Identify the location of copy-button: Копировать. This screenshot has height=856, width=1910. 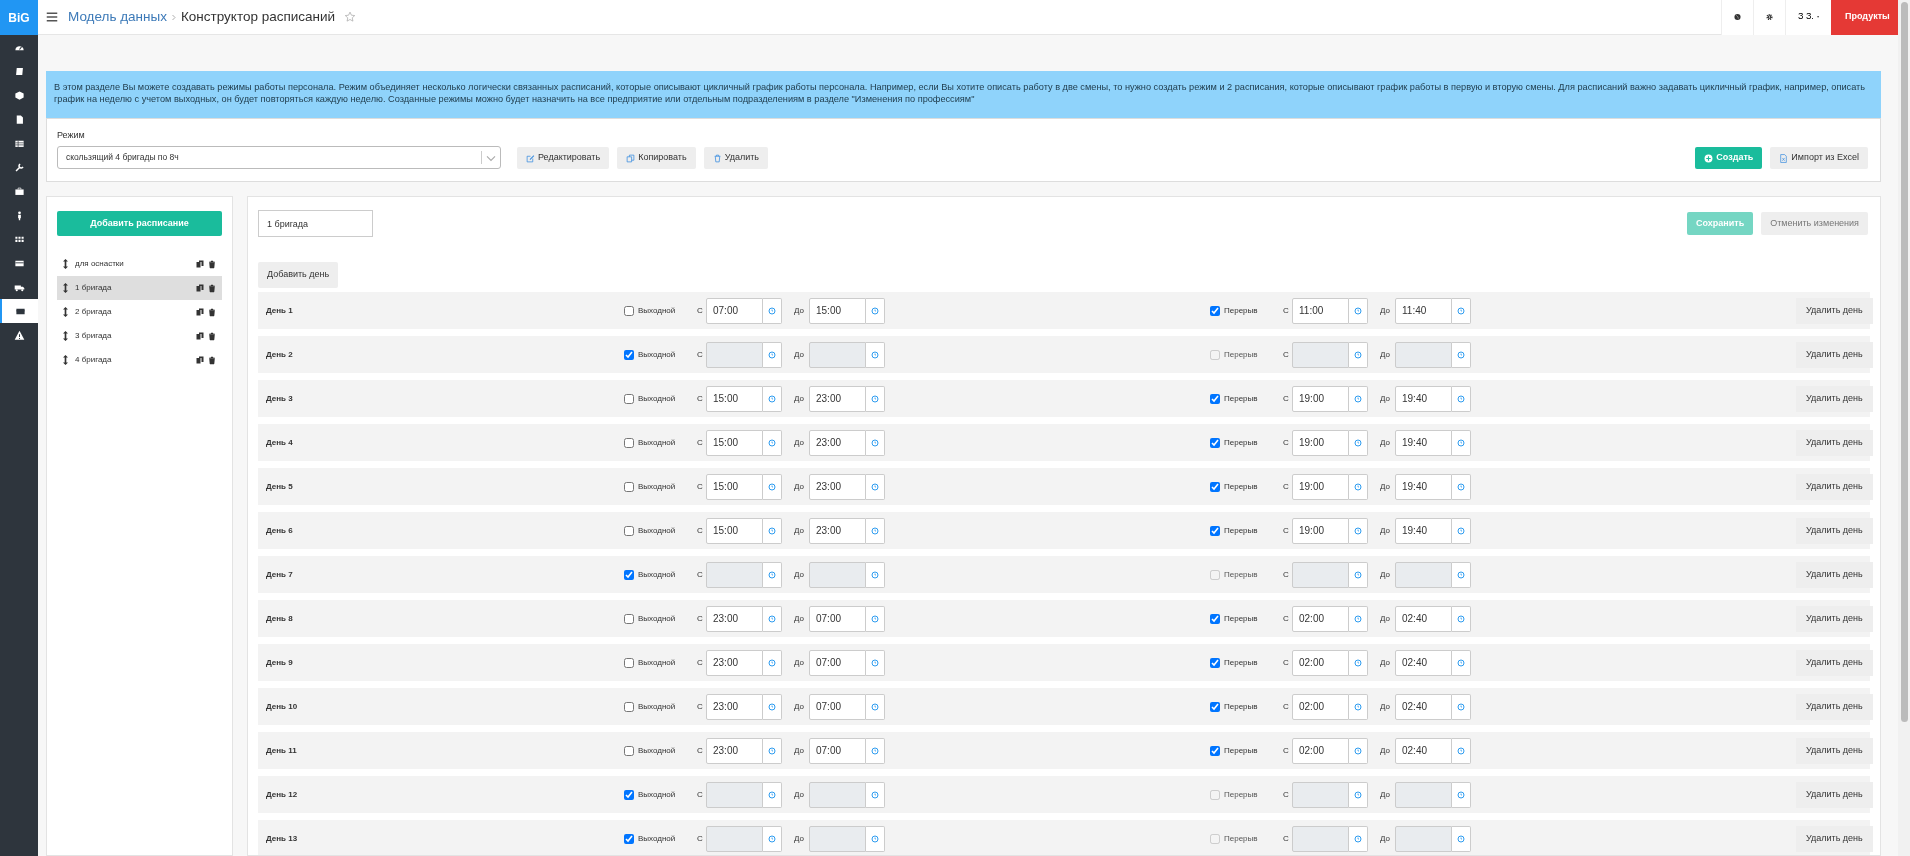
(656, 158).